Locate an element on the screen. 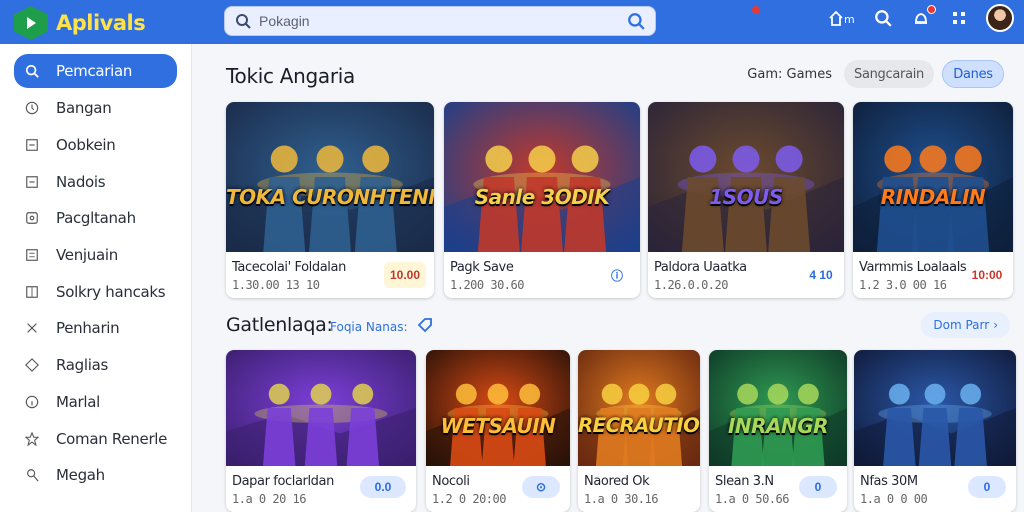 This screenshot has height=512, width=1024. image-icon is located at coordinates (32, 218).